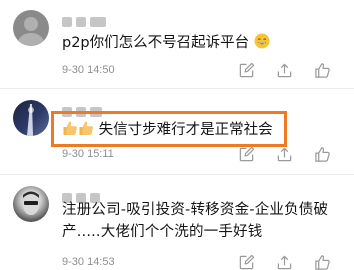 The image size is (354, 270). What do you see at coordinates (88, 154) in the screenshot?
I see `comment-timestamp: 9-30 15:11` at bounding box center [88, 154].